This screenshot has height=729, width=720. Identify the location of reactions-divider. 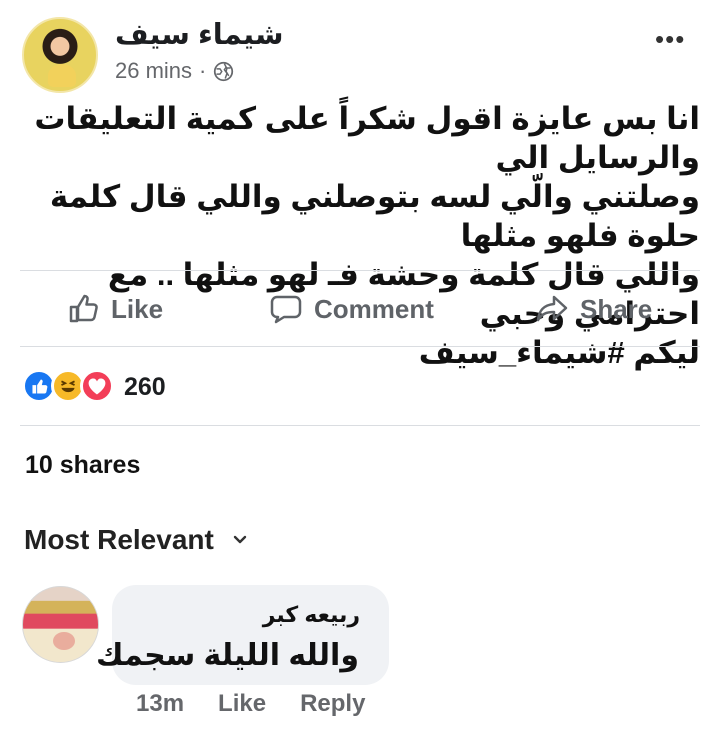
(360, 425).